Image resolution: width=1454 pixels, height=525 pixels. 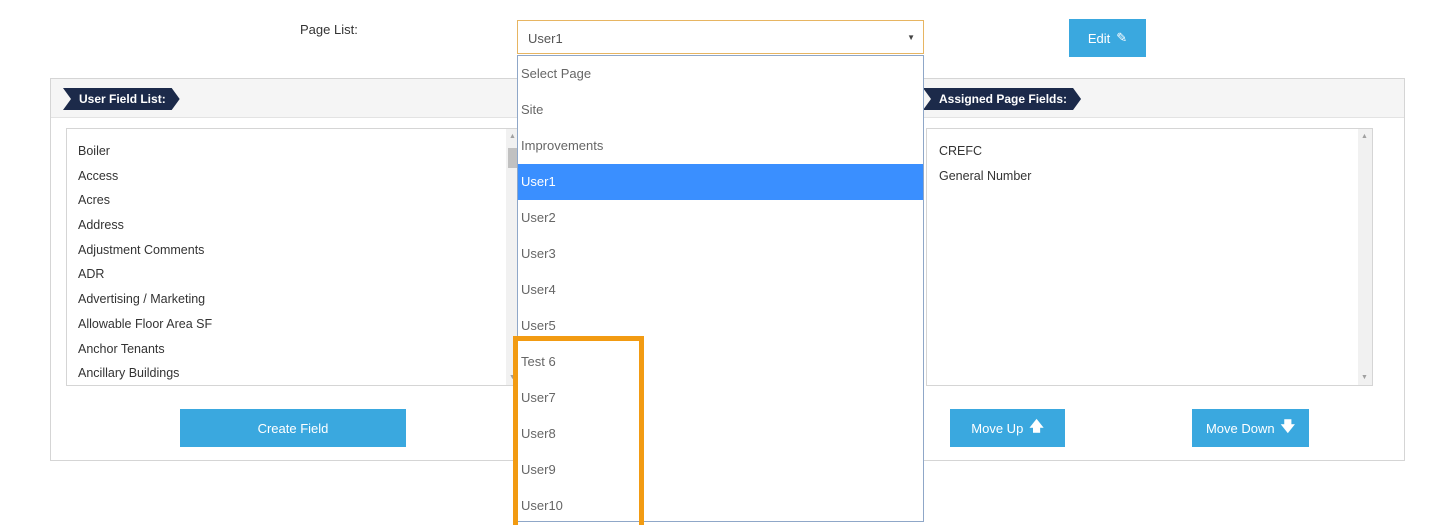 I want to click on dropdown-option: User3, so click(x=720, y=254).